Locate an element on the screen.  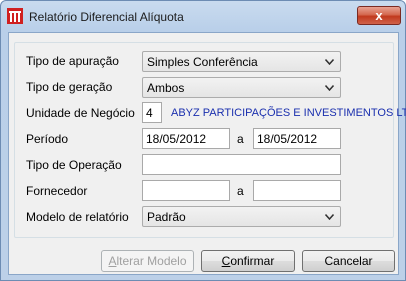
unidade-negocio-code: 4 is located at coordinates (149, 113).